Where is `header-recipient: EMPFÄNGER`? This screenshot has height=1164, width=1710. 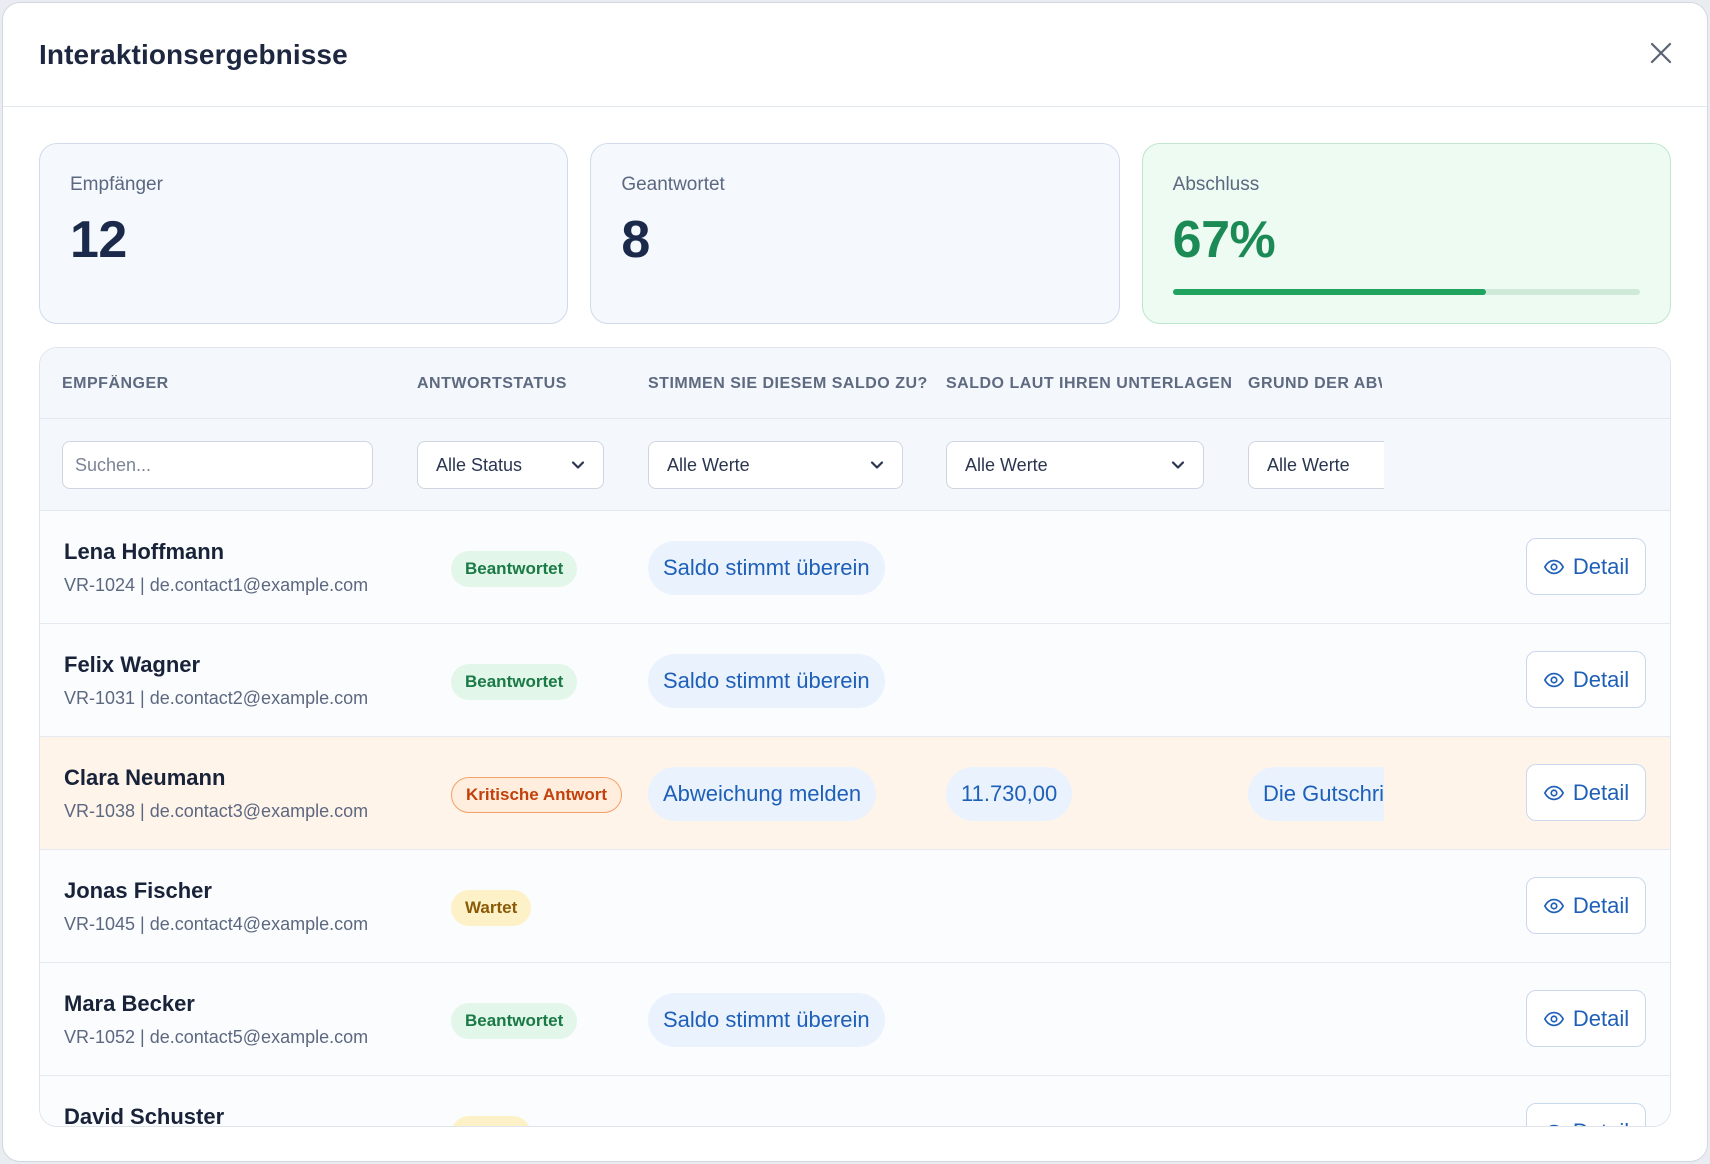
header-recipient: EMPFÄNGER is located at coordinates (115, 383).